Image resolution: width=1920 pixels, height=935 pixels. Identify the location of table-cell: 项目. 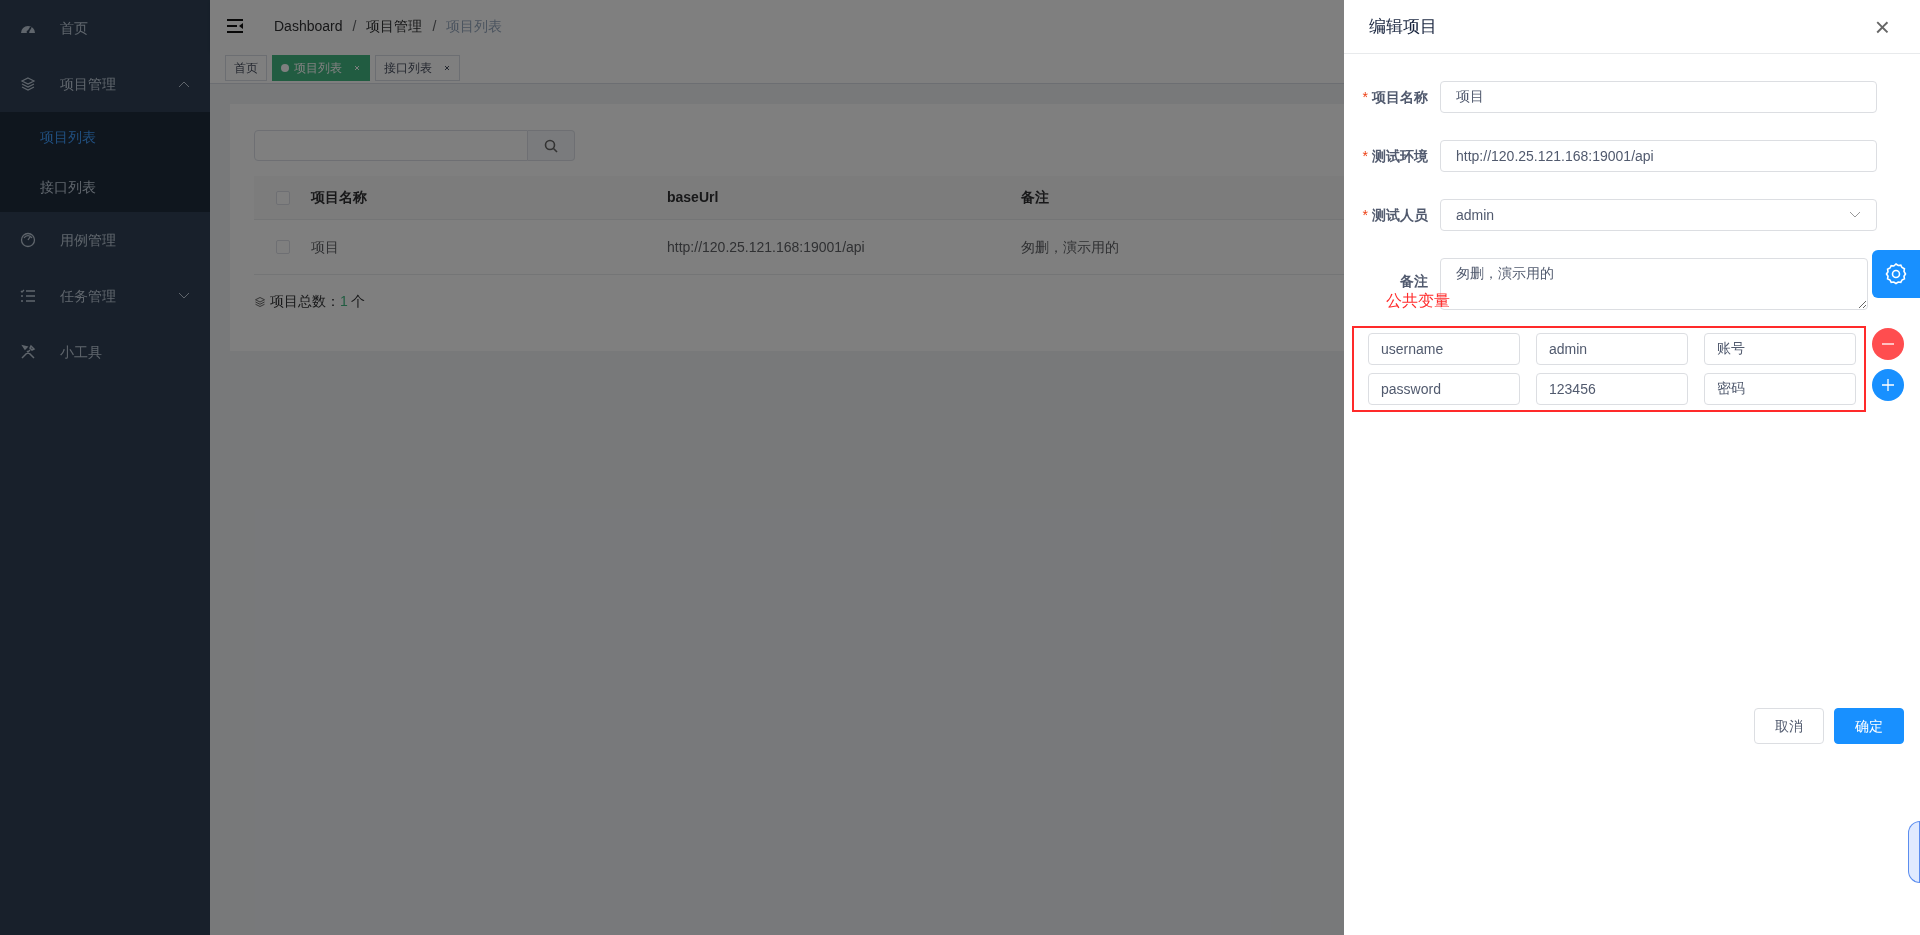
(325, 246).